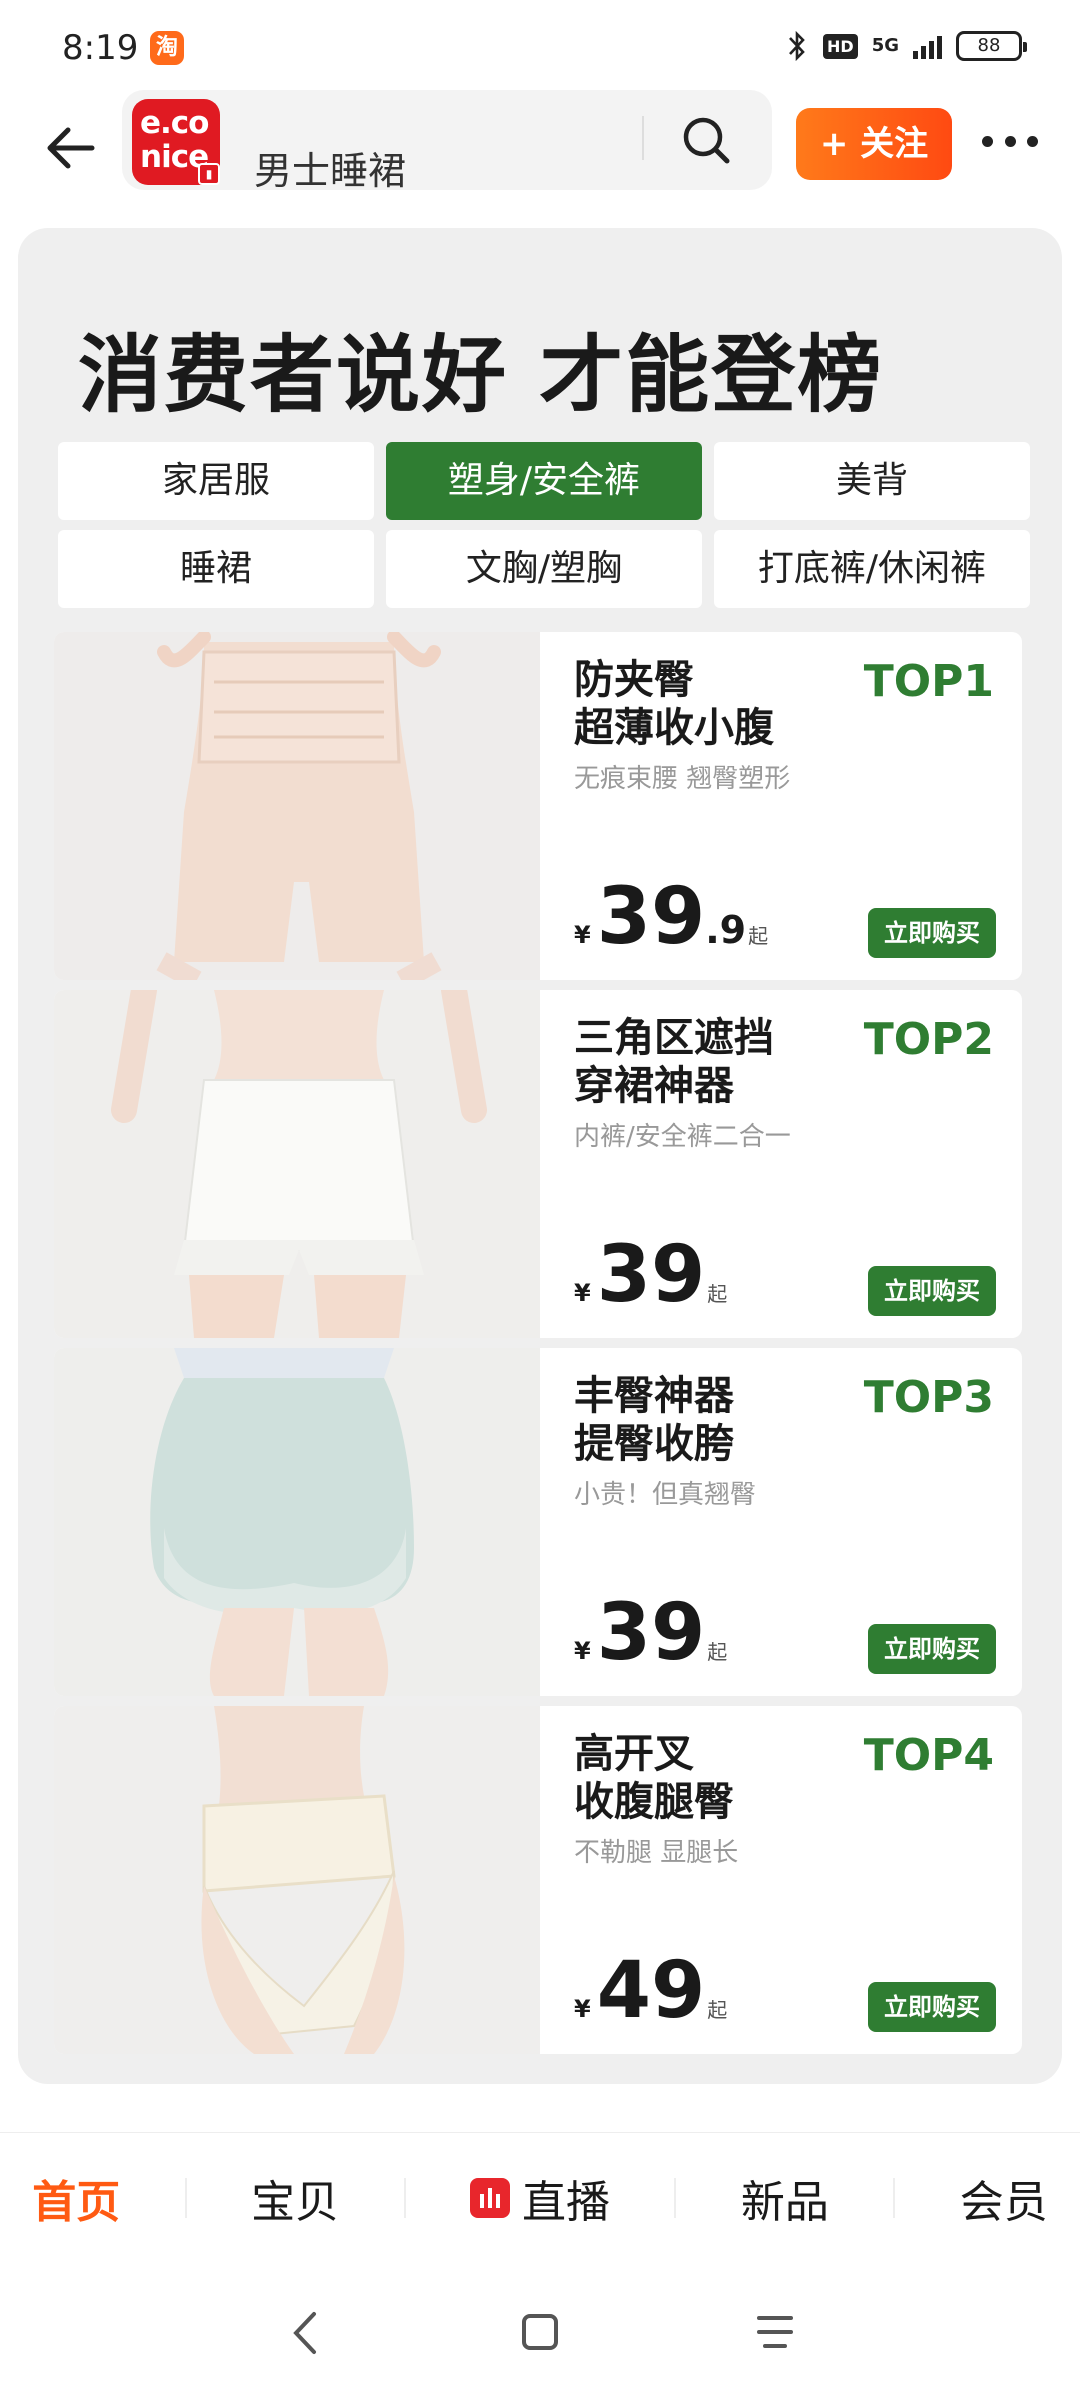  Describe the element at coordinates (654, 1420) in the screenshot. I see `product-title: 丰臀神器 提臀收胯` at that location.